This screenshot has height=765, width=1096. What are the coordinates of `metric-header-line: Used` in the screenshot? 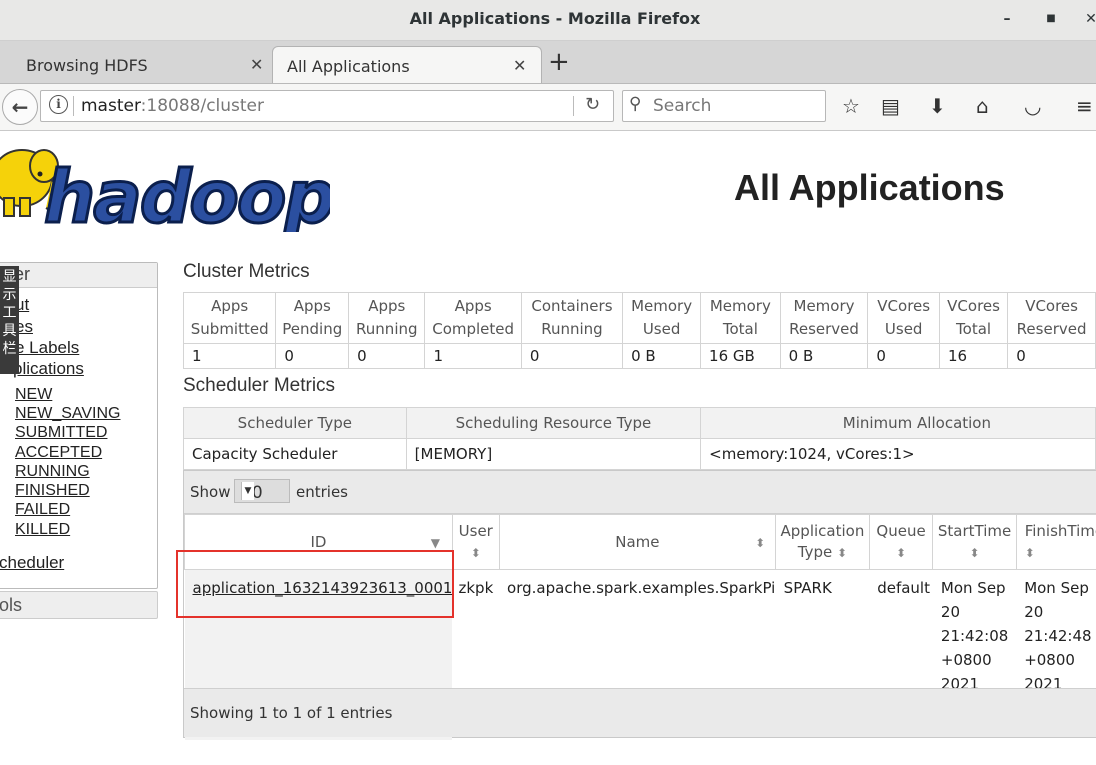 It's located at (661, 329).